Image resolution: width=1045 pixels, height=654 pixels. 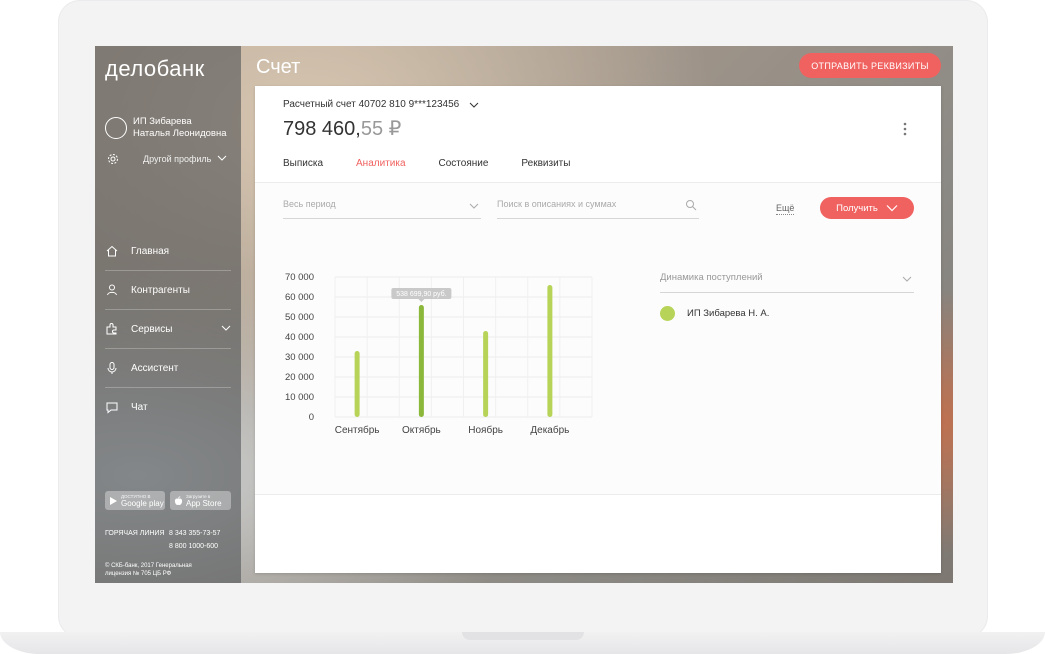 I want to click on get-button-label: Получить, so click(x=857, y=208).